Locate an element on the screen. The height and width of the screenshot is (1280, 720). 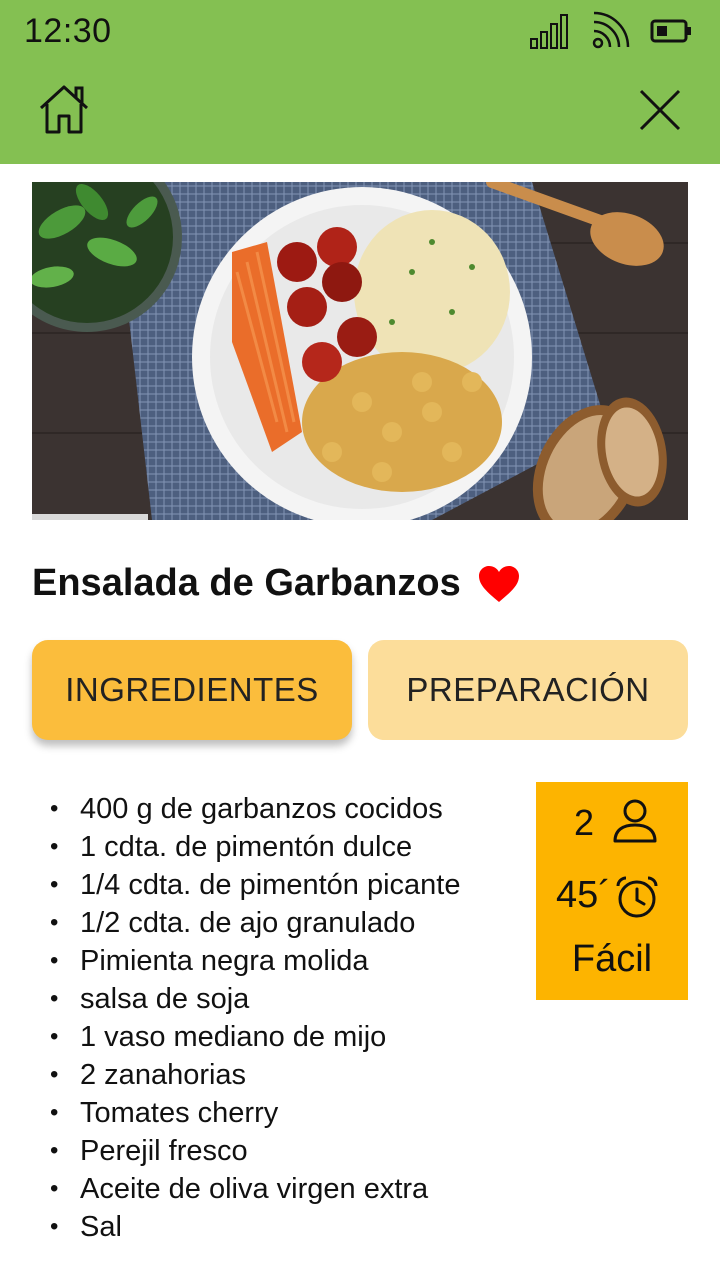
list-item: 1/2 cdta. de ajo granulado is located at coordinates (255, 923).